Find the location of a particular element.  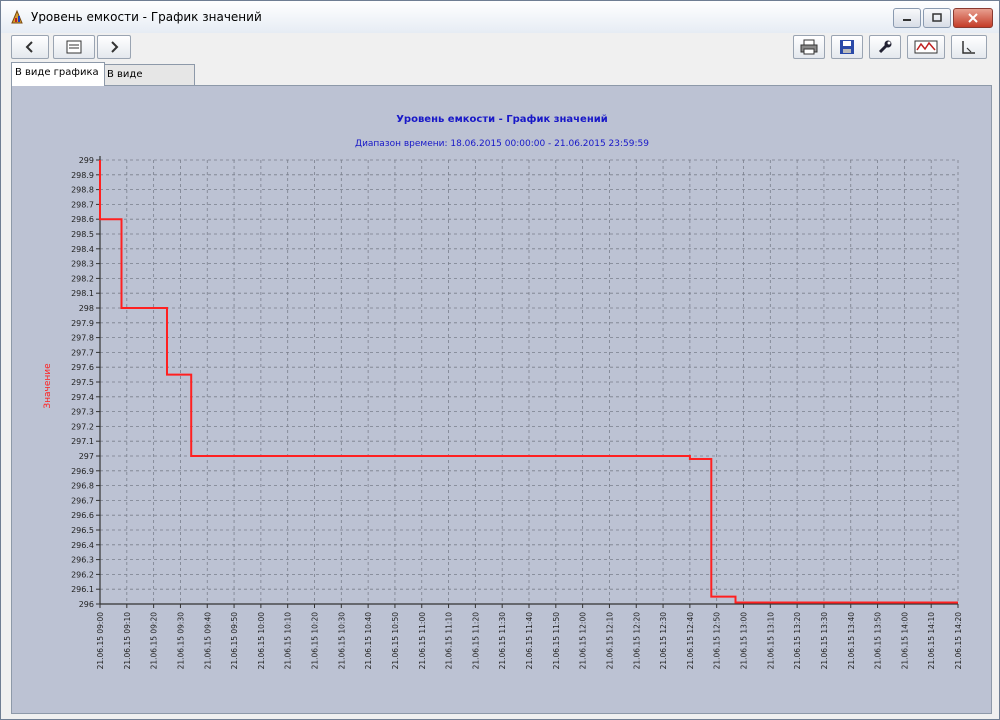

x-tick-label: 21.06.15 10:50 is located at coordinates (395, 641).